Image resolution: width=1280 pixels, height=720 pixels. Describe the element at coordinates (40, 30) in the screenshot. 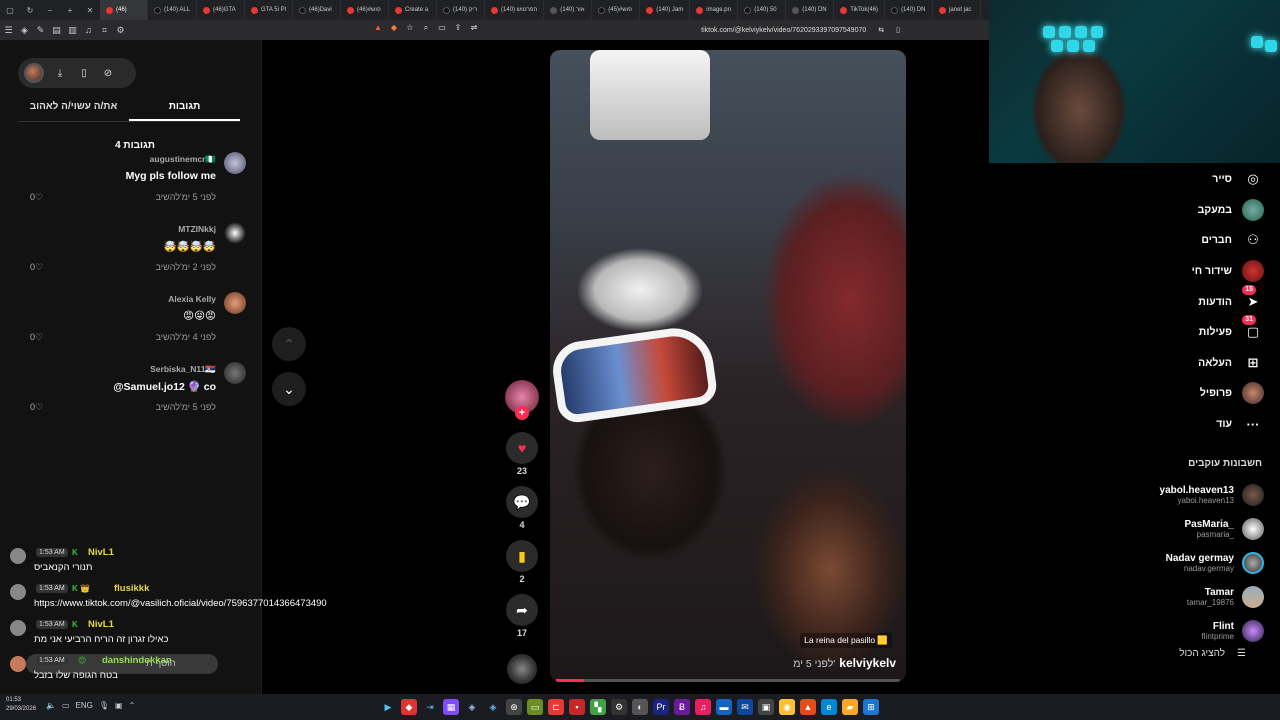

I see `brush-icon: ✎` at that location.